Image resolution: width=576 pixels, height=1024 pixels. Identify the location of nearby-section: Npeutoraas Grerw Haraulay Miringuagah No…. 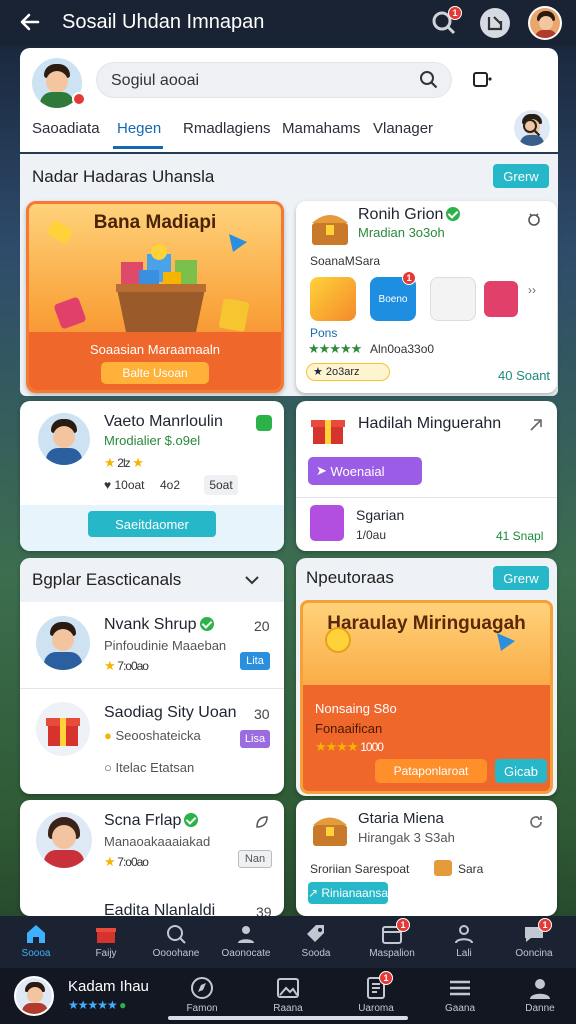
(426, 677).